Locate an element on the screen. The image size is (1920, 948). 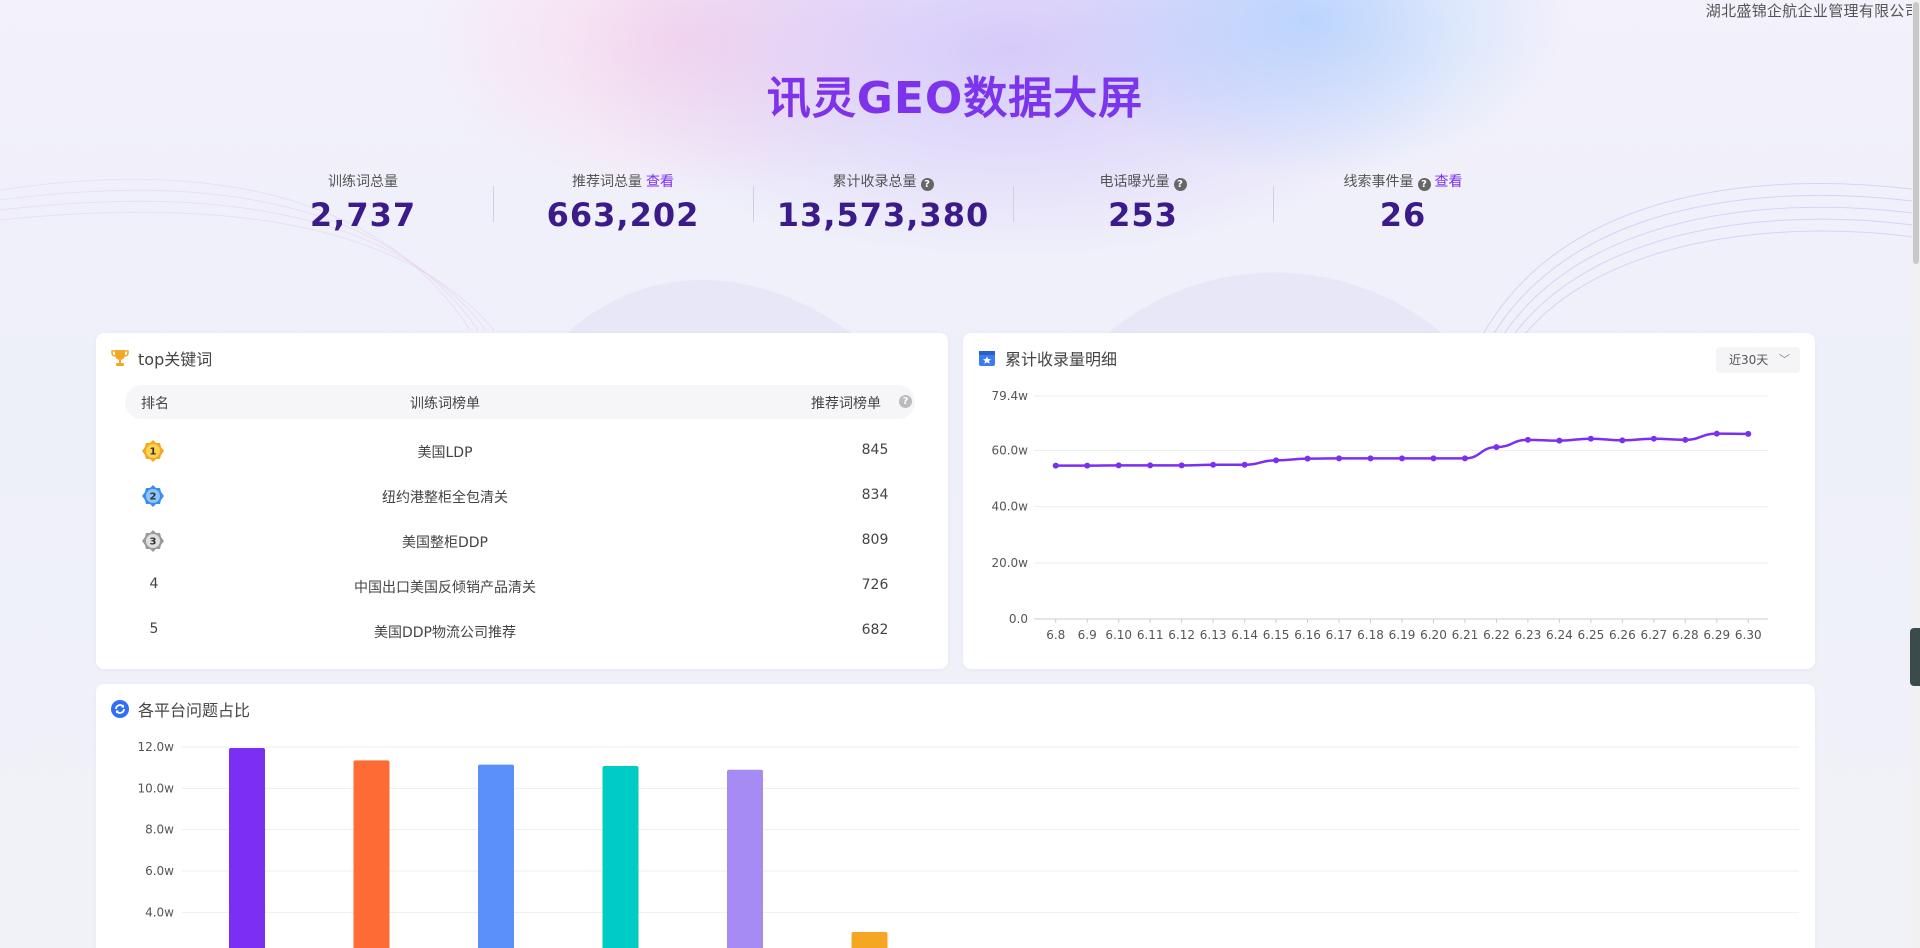
stat-accumulated: 累计收录总量? 13,573,380 is located at coordinates (883, 207).